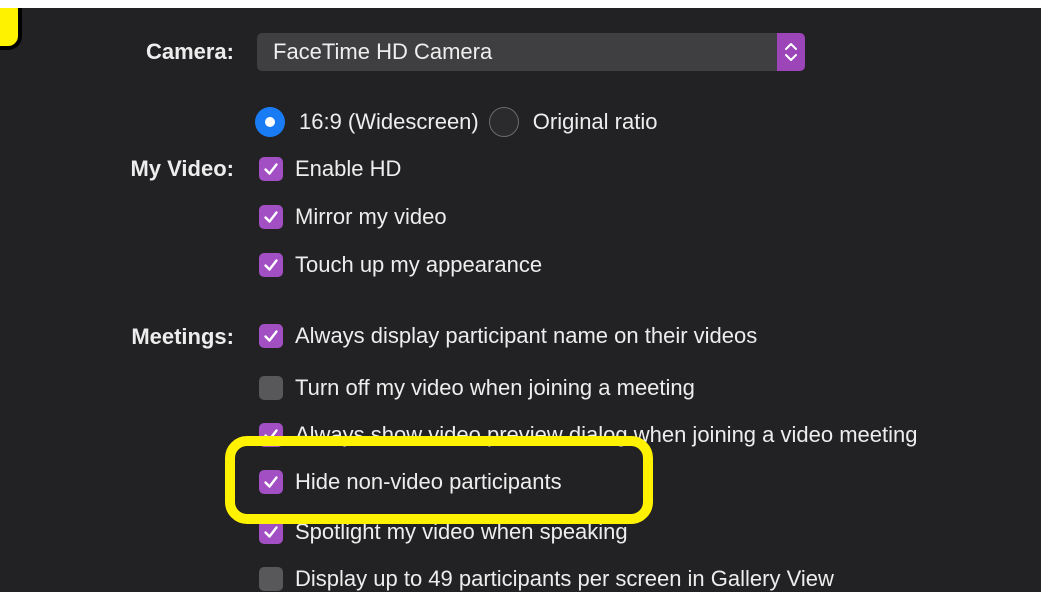  Describe the element at coordinates (383, 51) in the screenshot. I see `camera-select-value: FaceTime HD Camera` at that location.